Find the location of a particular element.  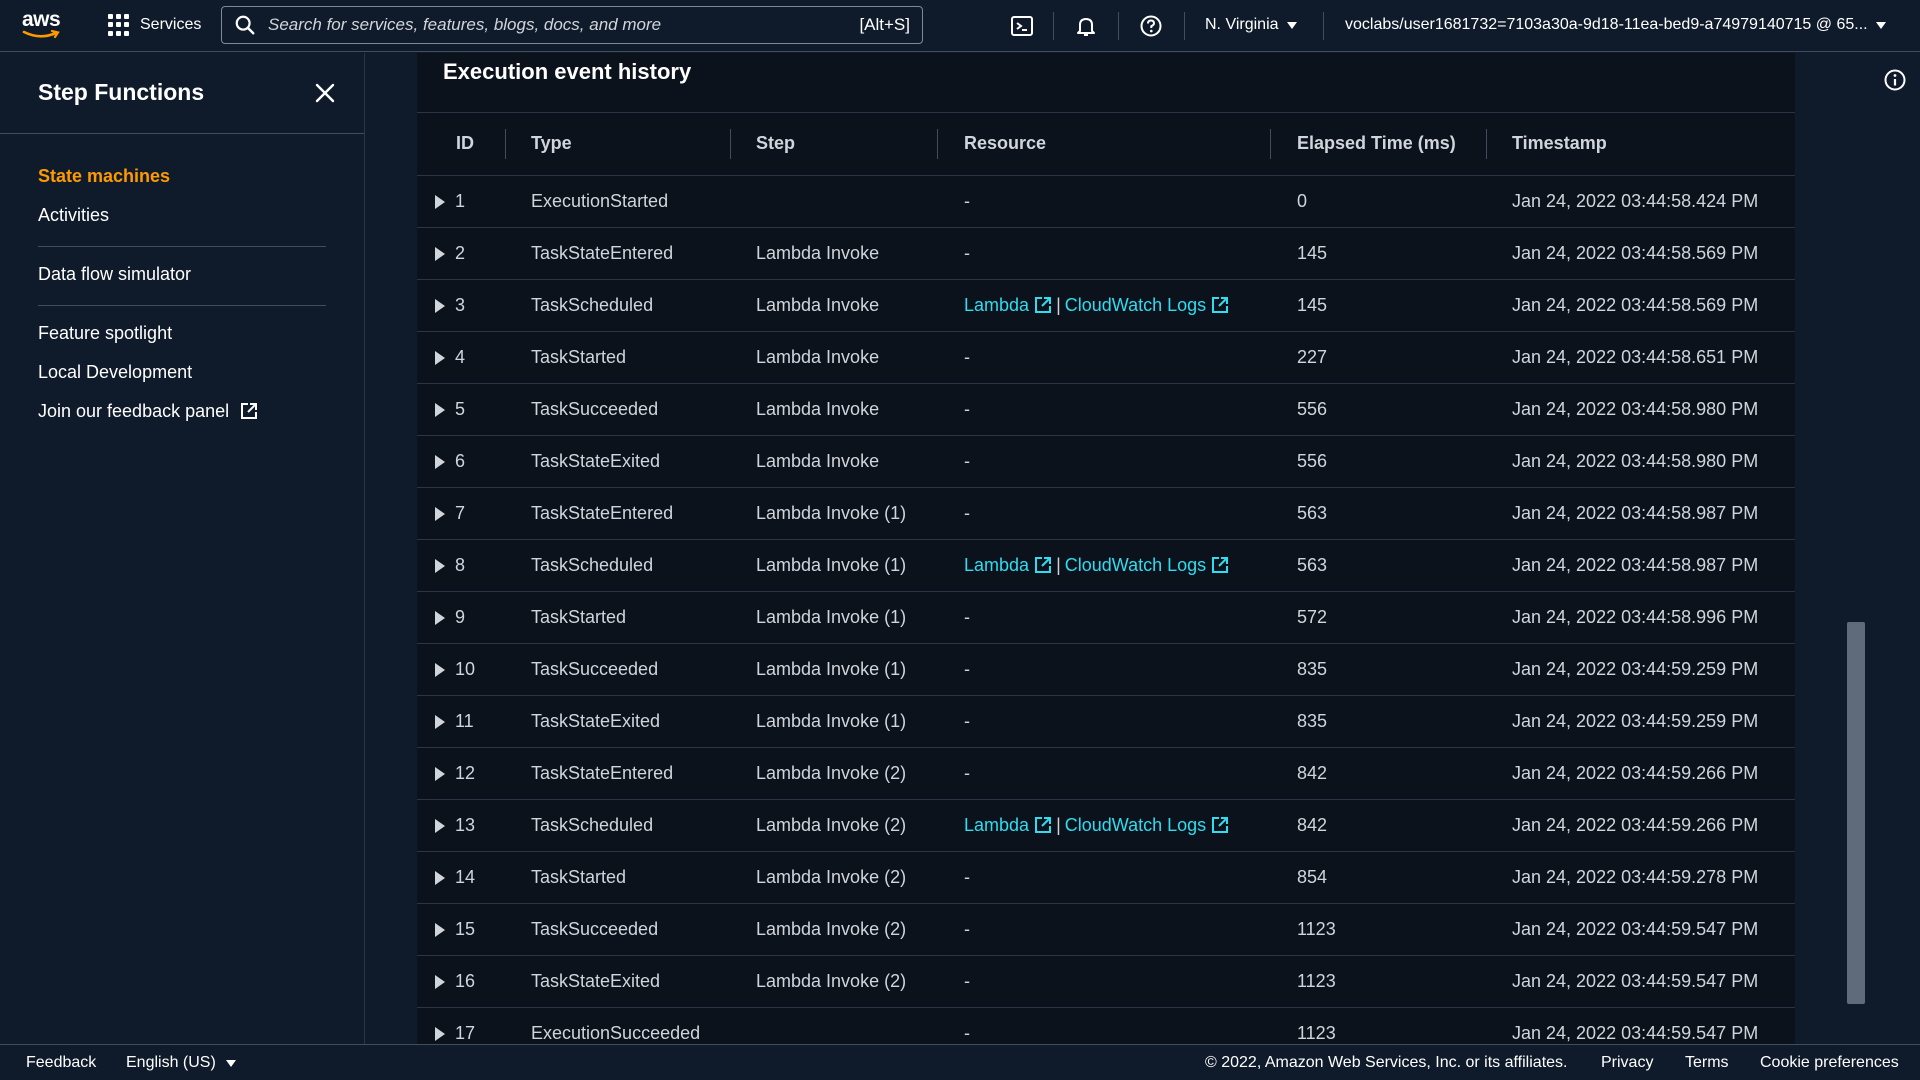

column-header-type: Type is located at coordinates (551, 143).